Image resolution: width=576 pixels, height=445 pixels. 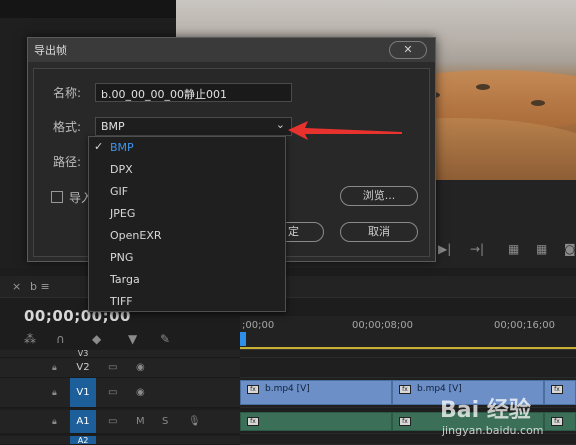 What do you see at coordinates (194, 421) in the screenshot?
I see `microphone-icon: 🎙︎` at bounding box center [194, 421].